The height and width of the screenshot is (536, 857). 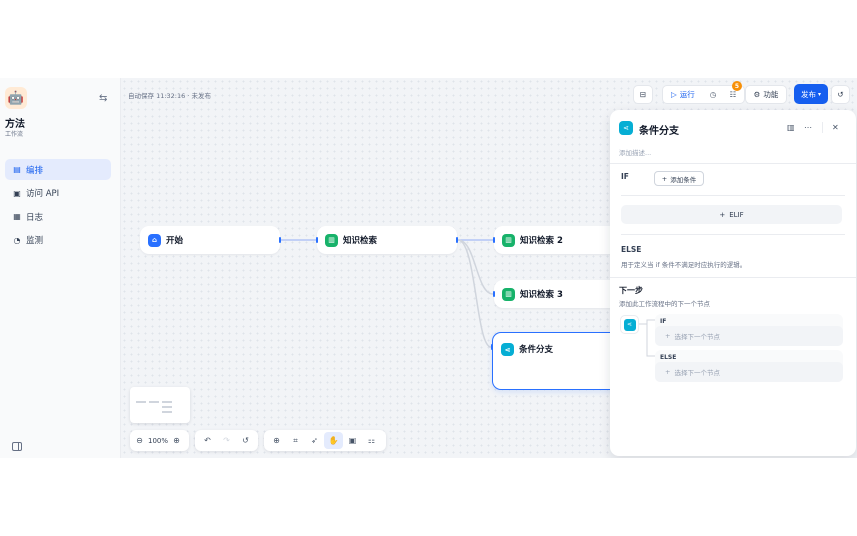 What do you see at coordinates (160, 405) in the screenshot?
I see `minimap` at bounding box center [160, 405].